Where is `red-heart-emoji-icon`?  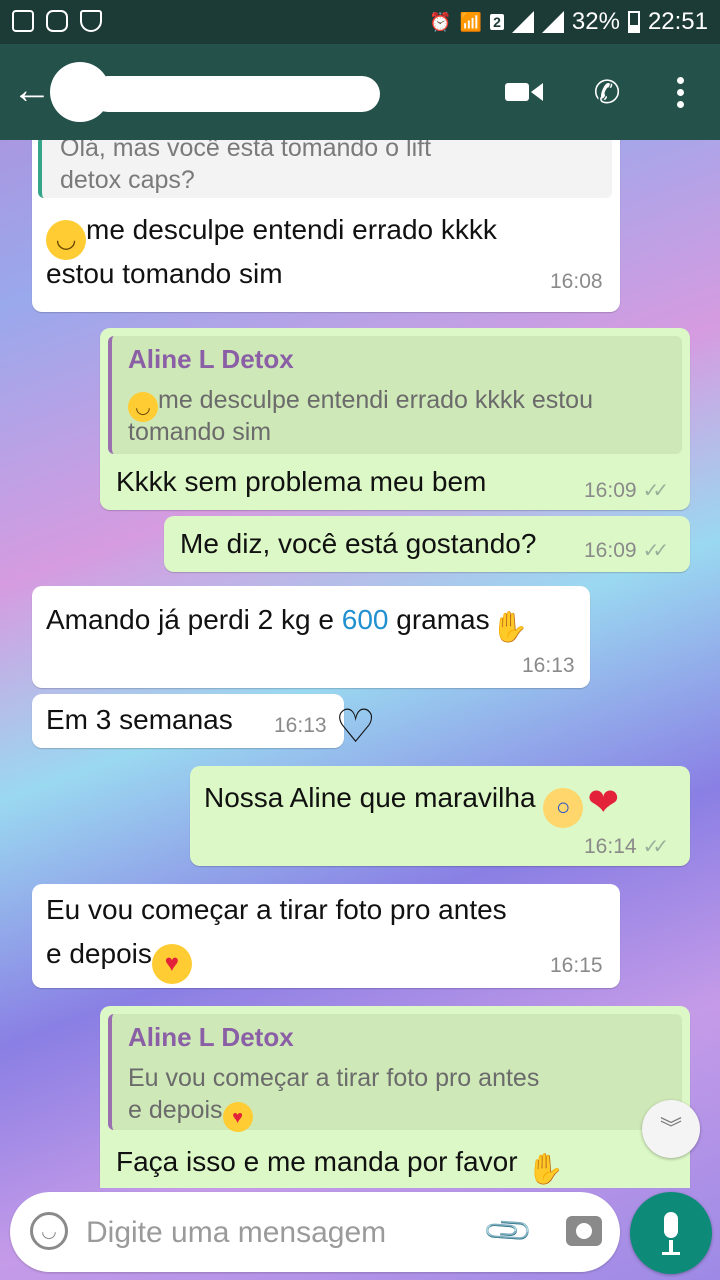 red-heart-emoji-icon is located at coordinates (603, 803).